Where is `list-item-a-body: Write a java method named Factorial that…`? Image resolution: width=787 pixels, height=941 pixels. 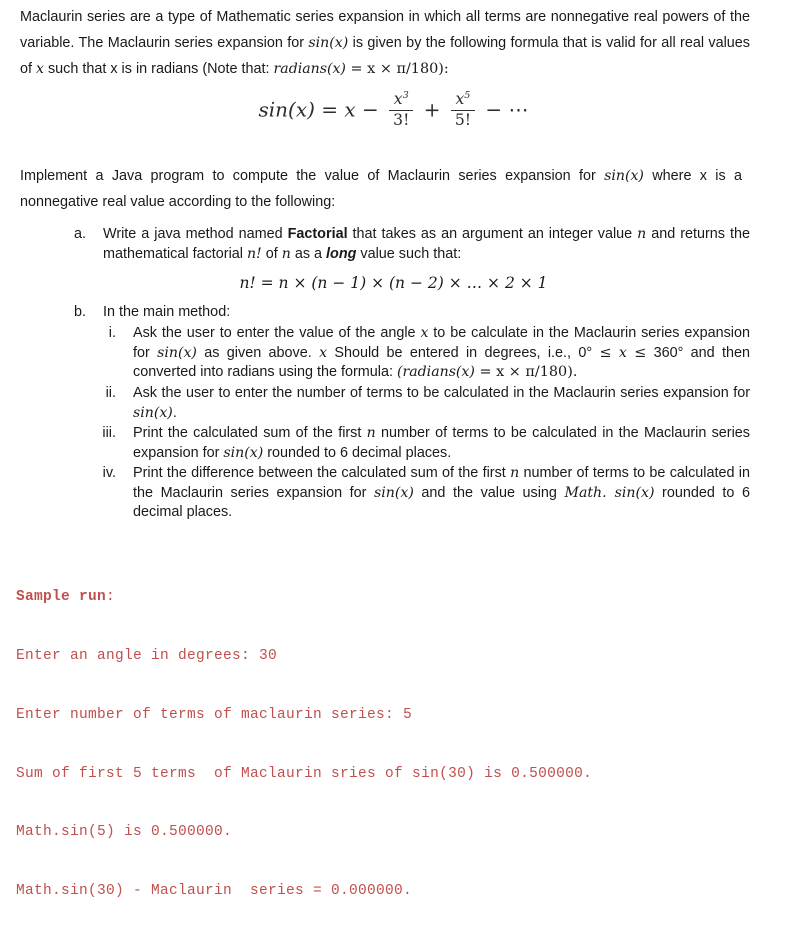 list-item-a-body: Write a java method named Factorial that… is located at coordinates (426, 244).